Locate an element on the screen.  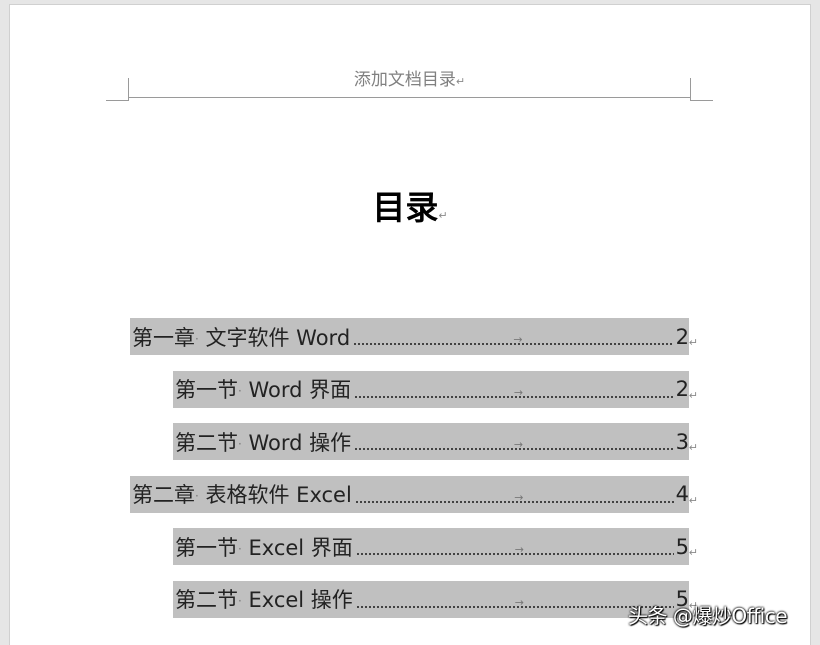
page-header: 添加文档目录↵ is located at coordinates (409, 81).